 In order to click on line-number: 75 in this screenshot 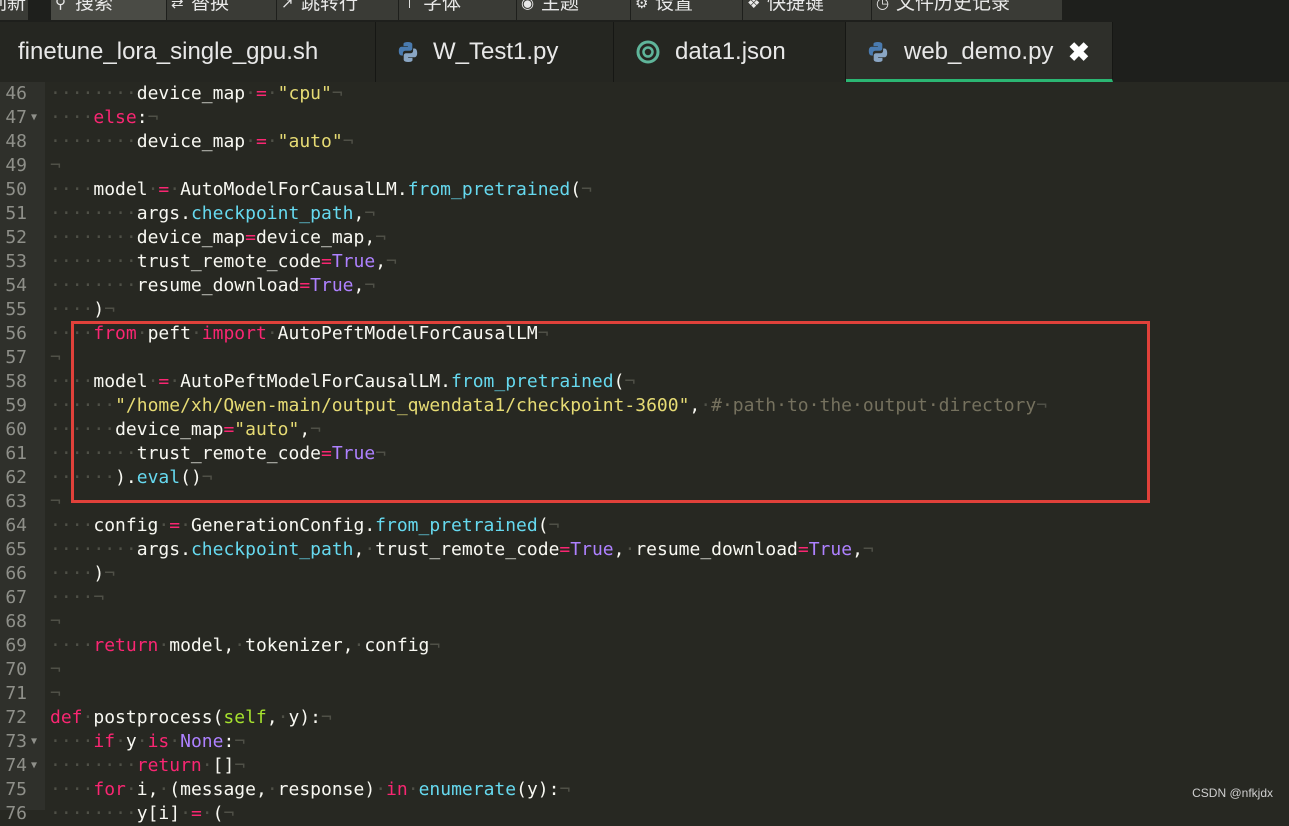, I will do `click(16, 789)`.